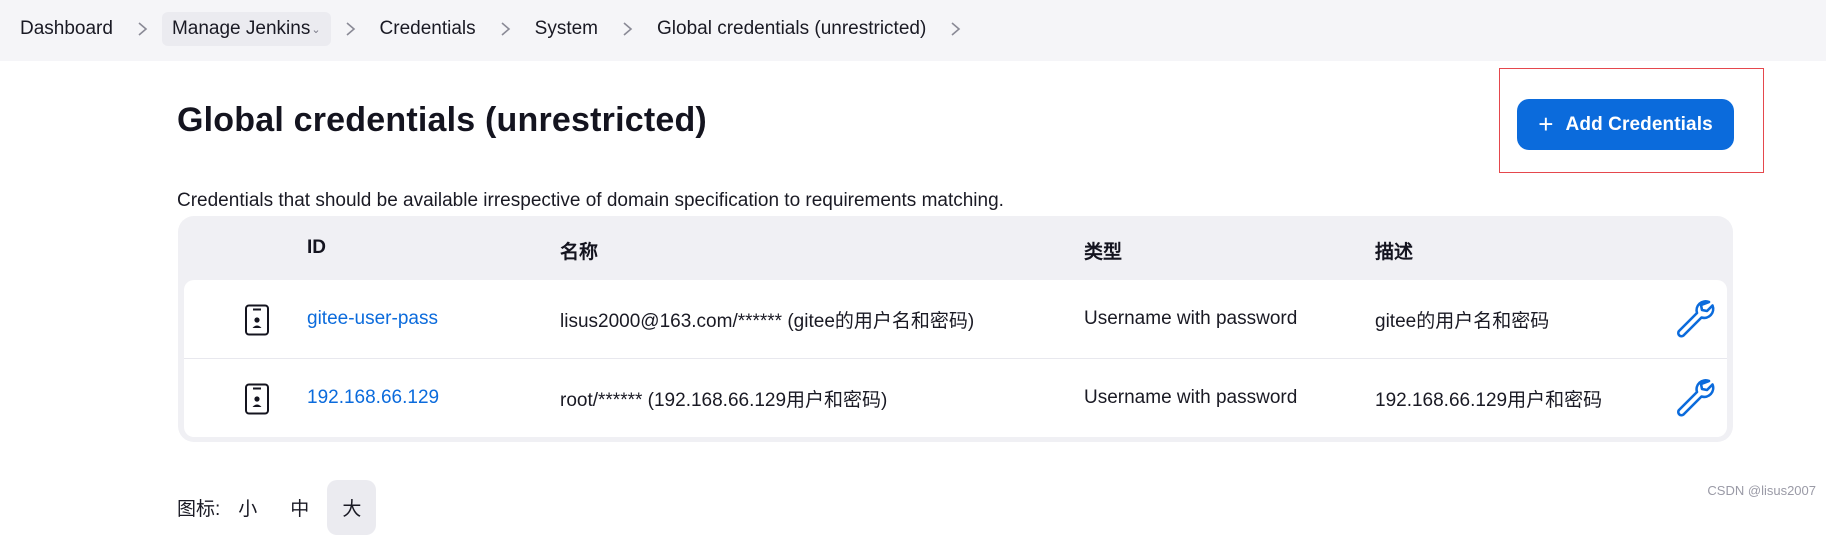 Image resolution: width=1826 pixels, height=535 pixels. What do you see at coordinates (767, 321) in the screenshot?
I see `credential-name-cell: lisus2000@163.com/****** (gitee的用户名和密码)` at bounding box center [767, 321].